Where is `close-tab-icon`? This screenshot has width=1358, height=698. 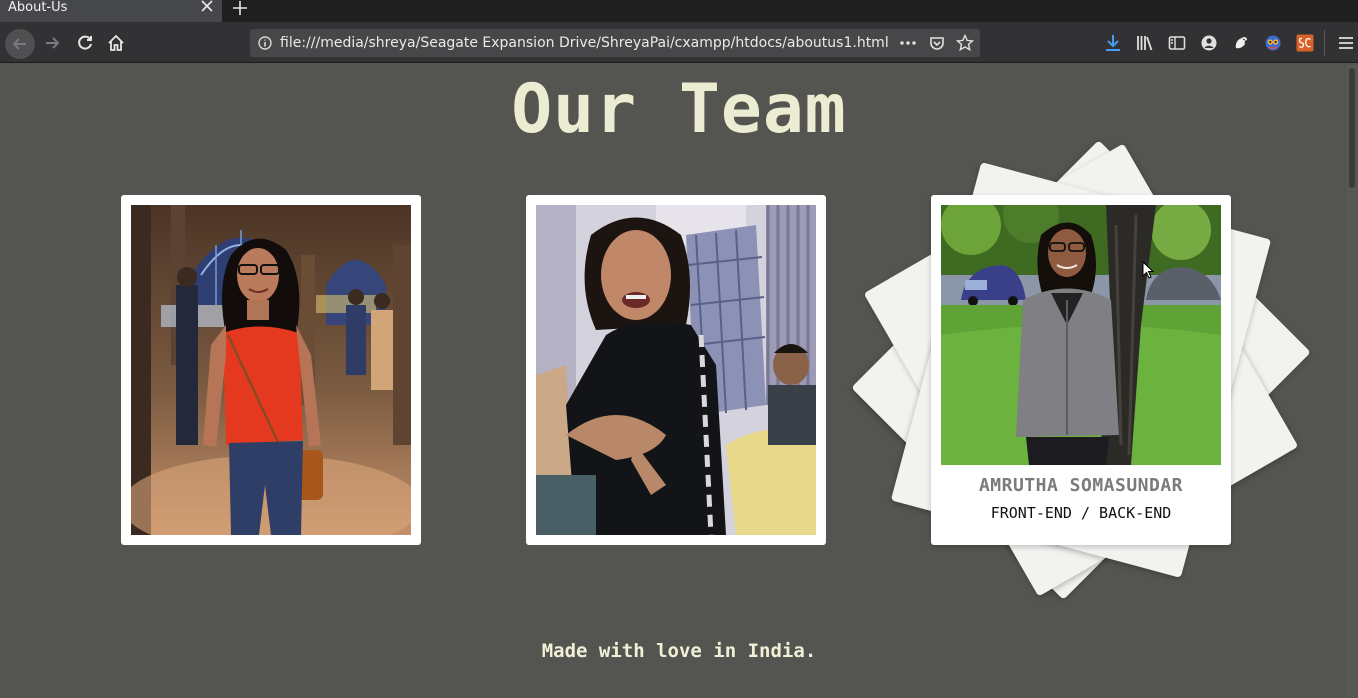 close-tab-icon is located at coordinates (207, 7).